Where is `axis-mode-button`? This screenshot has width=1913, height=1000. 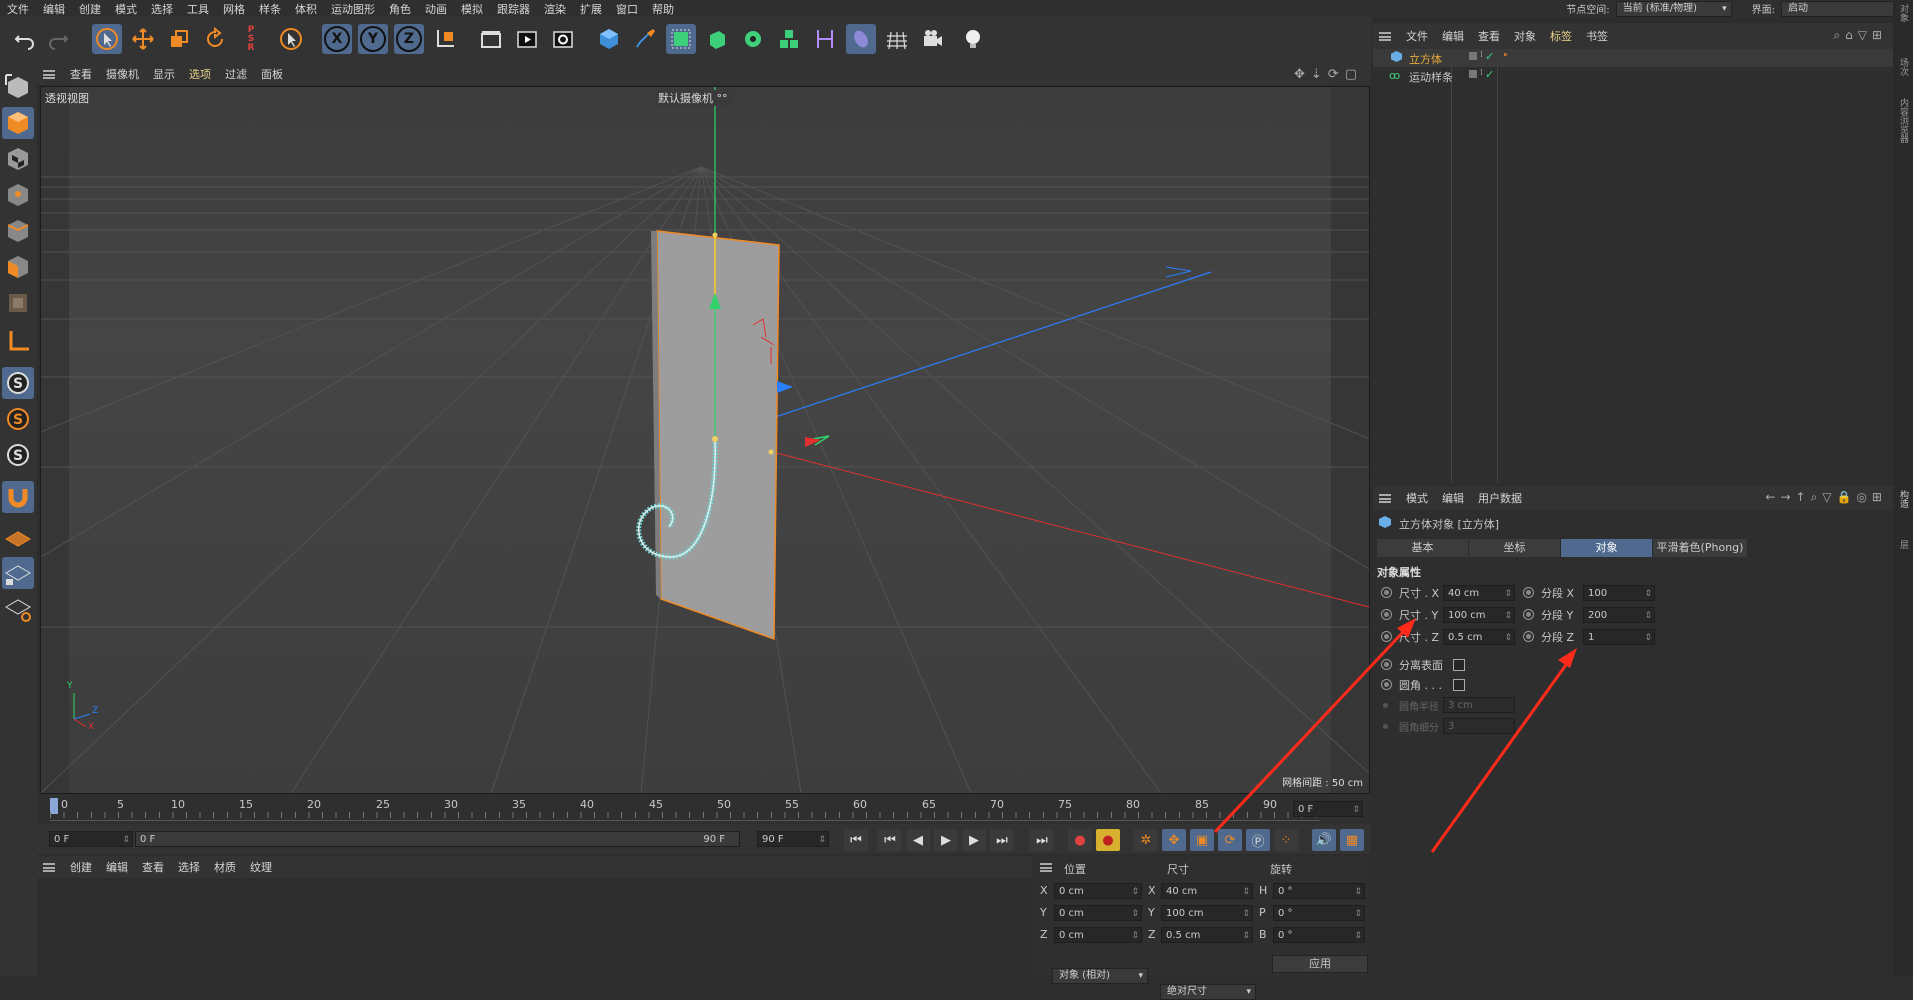
axis-mode-button is located at coordinates (18, 341).